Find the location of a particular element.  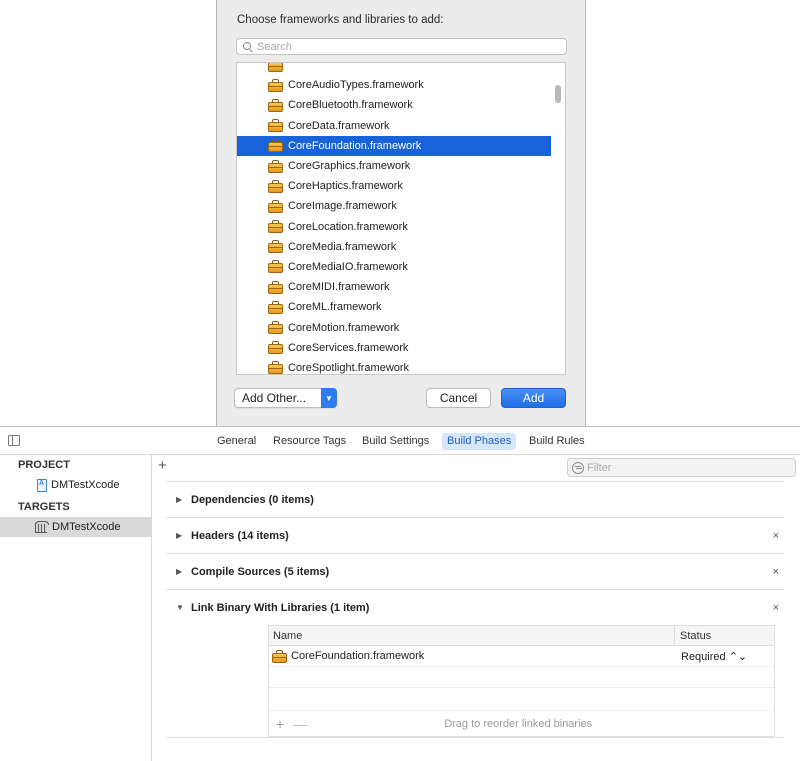

framework-name: CoreAudioTypes.framework is located at coordinates (356, 85).